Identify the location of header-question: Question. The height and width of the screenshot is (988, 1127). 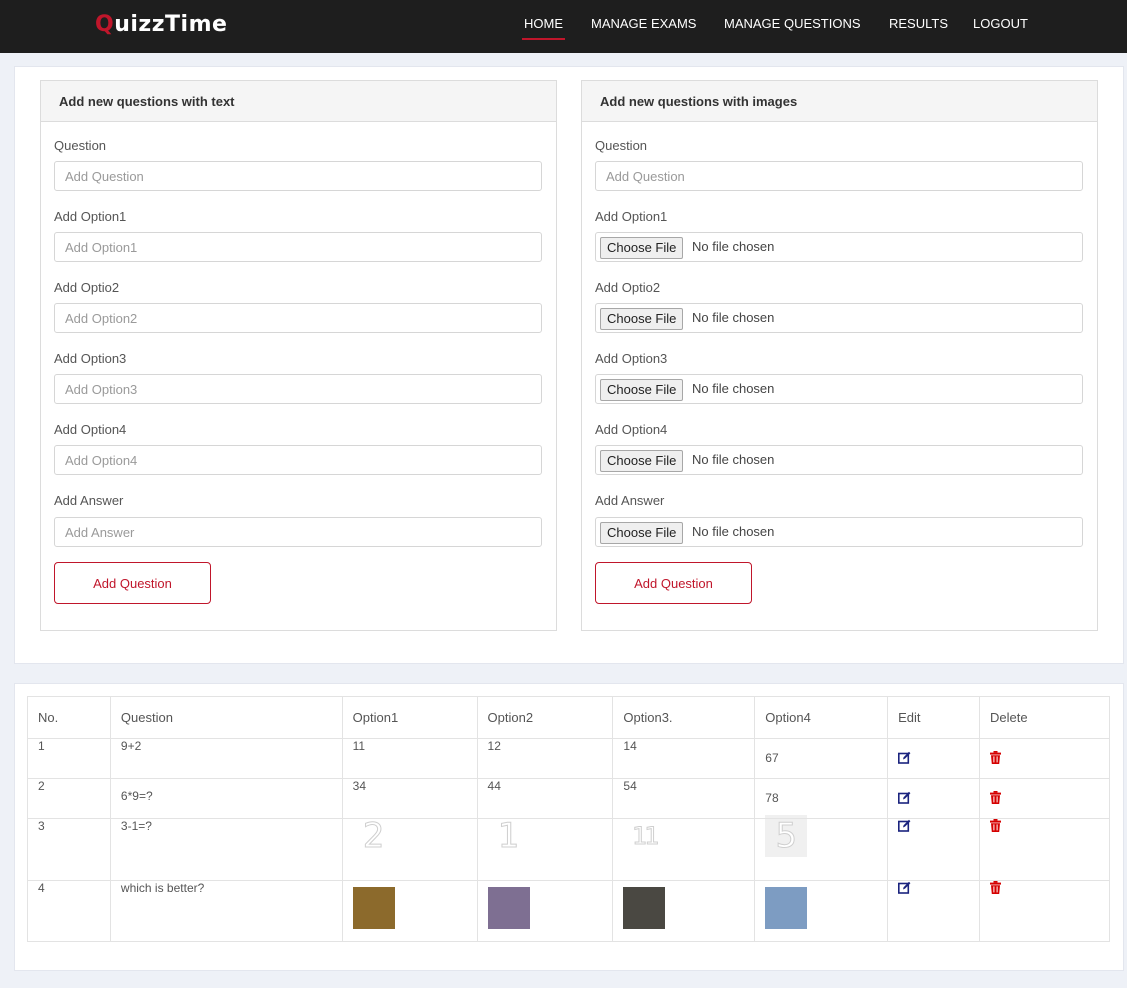
(226, 717).